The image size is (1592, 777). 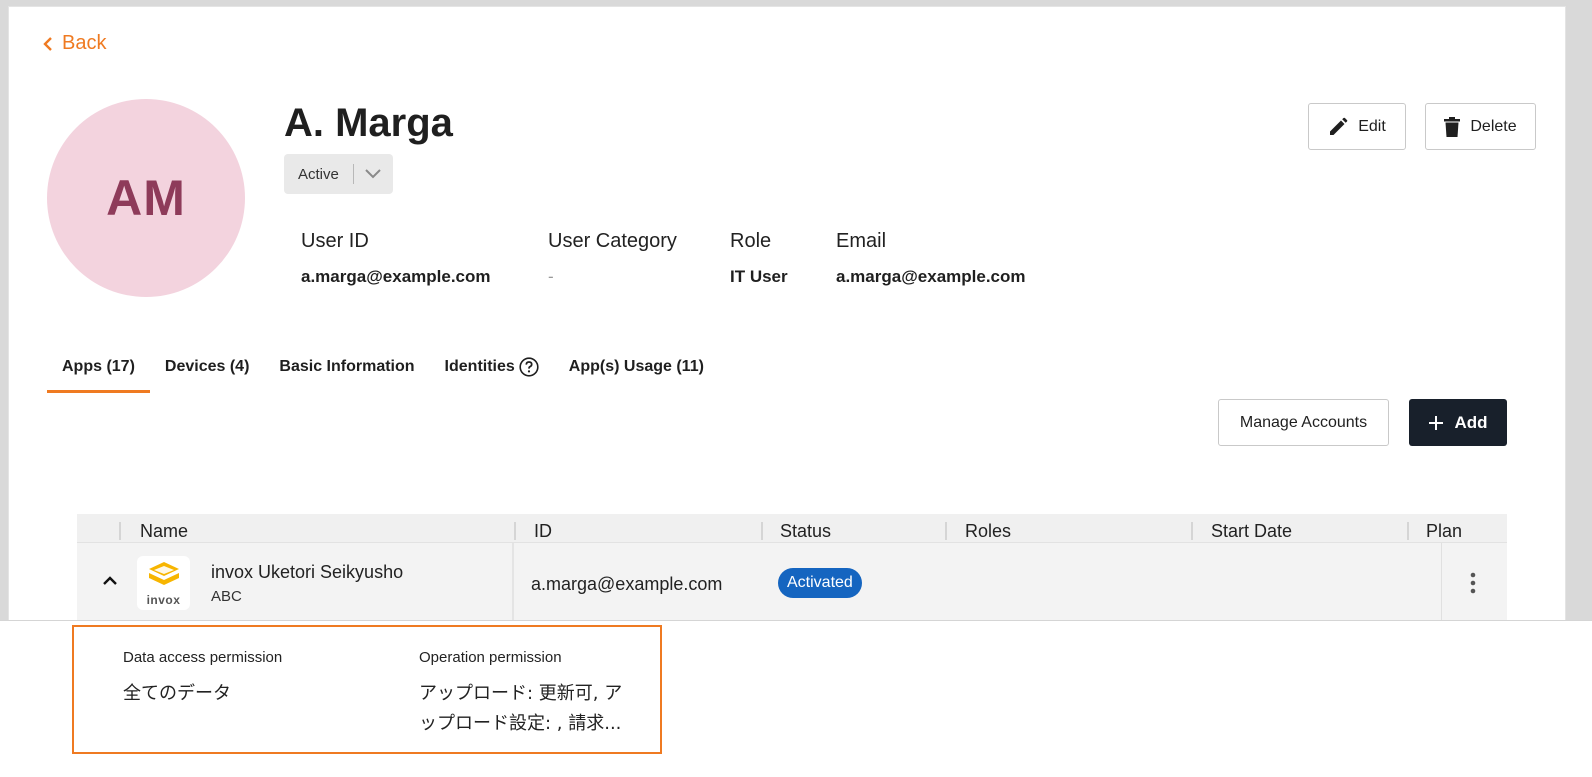 I want to click on tab-label: Apps (17), so click(x=98, y=366).